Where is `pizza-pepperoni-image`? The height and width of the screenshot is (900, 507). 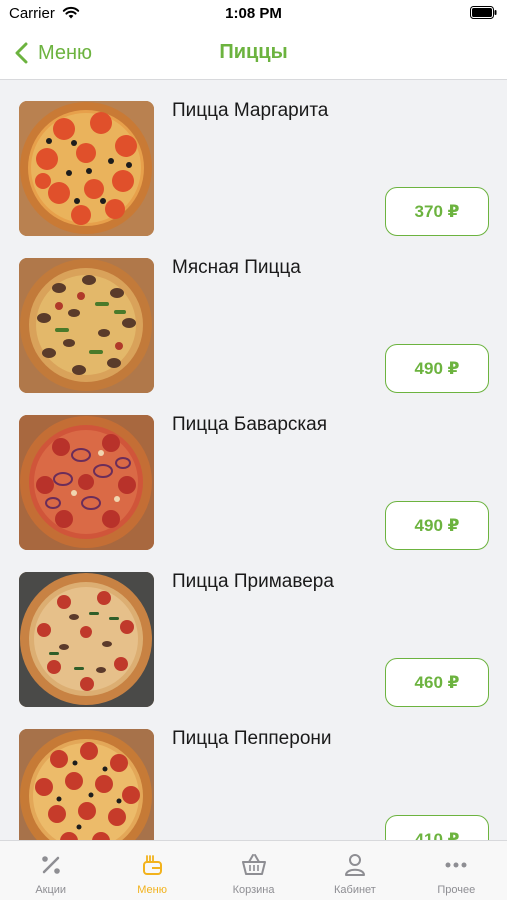
pizza-pepperoni-image is located at coordinates (86, 784).